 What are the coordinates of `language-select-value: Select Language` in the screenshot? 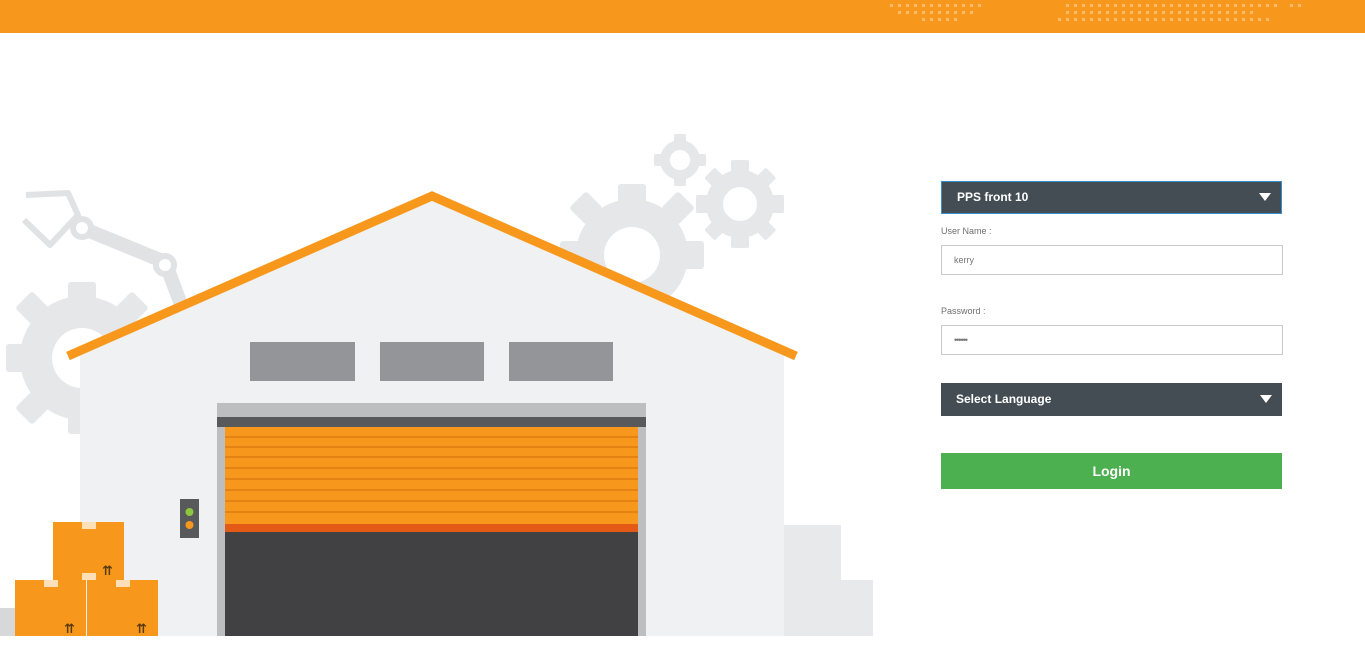 It's located at (1004, 399).